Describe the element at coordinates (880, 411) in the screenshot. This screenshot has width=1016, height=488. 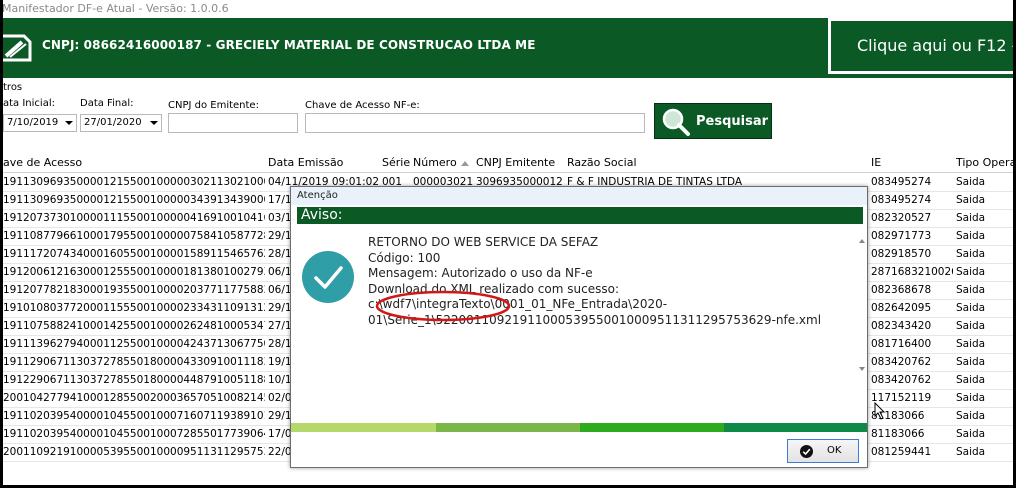
I see `mouse-cursor-icon` at that location.